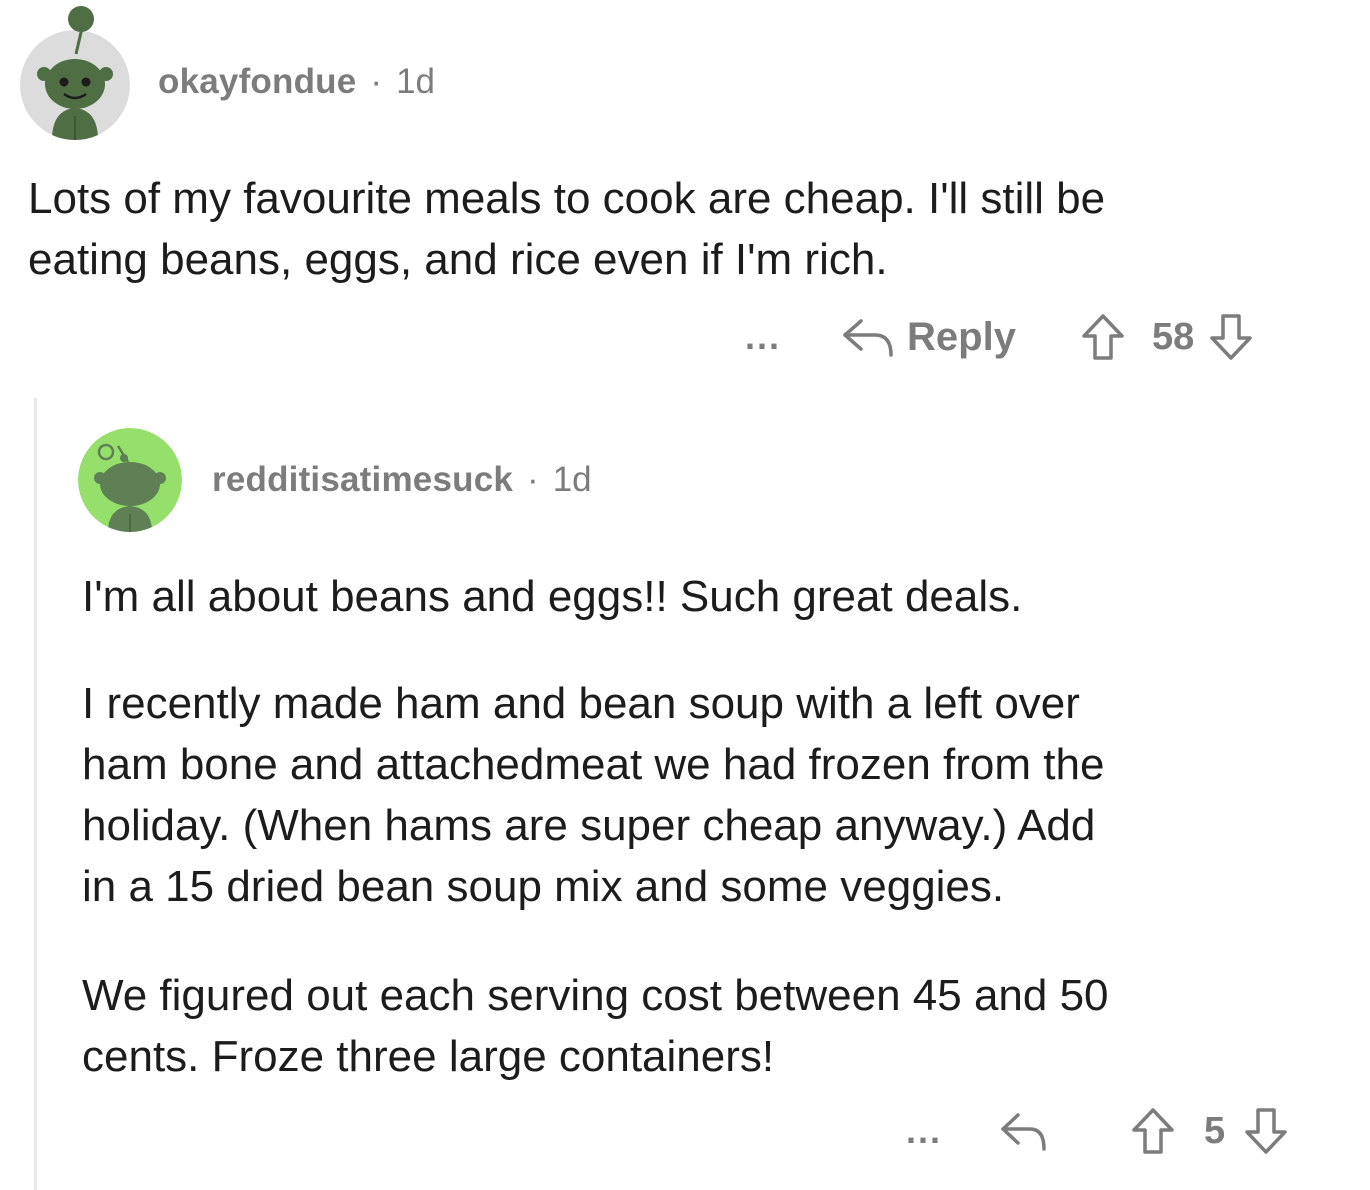 This screenshot has width=1370, height=1190. What do you see at coordinates (1097, 1131) in the screenshot?
I see `comment-actions: ... 5` at bounding box center [1097, 1131].